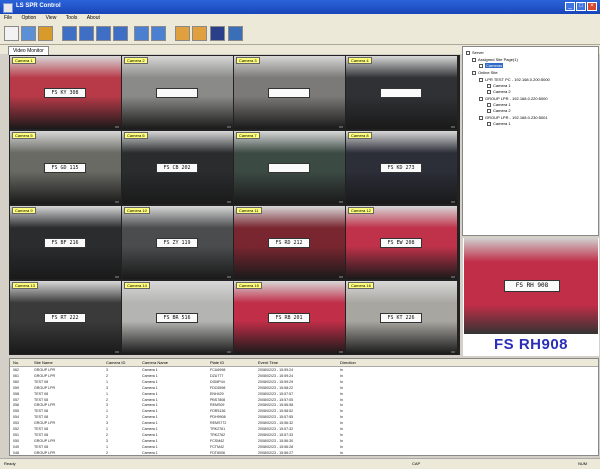 This screenshot has height=469, width=600. Describe the element at coordinates (475, 52) in the screenshot. I see `tree-root: Server` at that location.